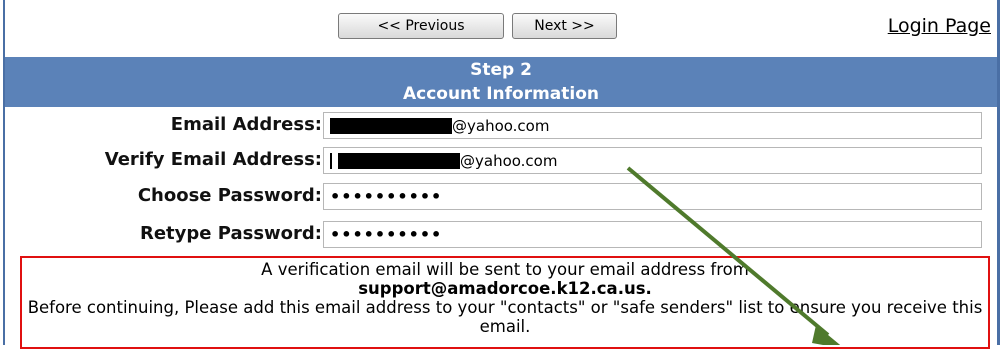 Image resolution: width=1000 pixels, height=349 pixels. I want to click on verify-email-row: Verify Email Address: @yahoo.com, so click(501, 160).